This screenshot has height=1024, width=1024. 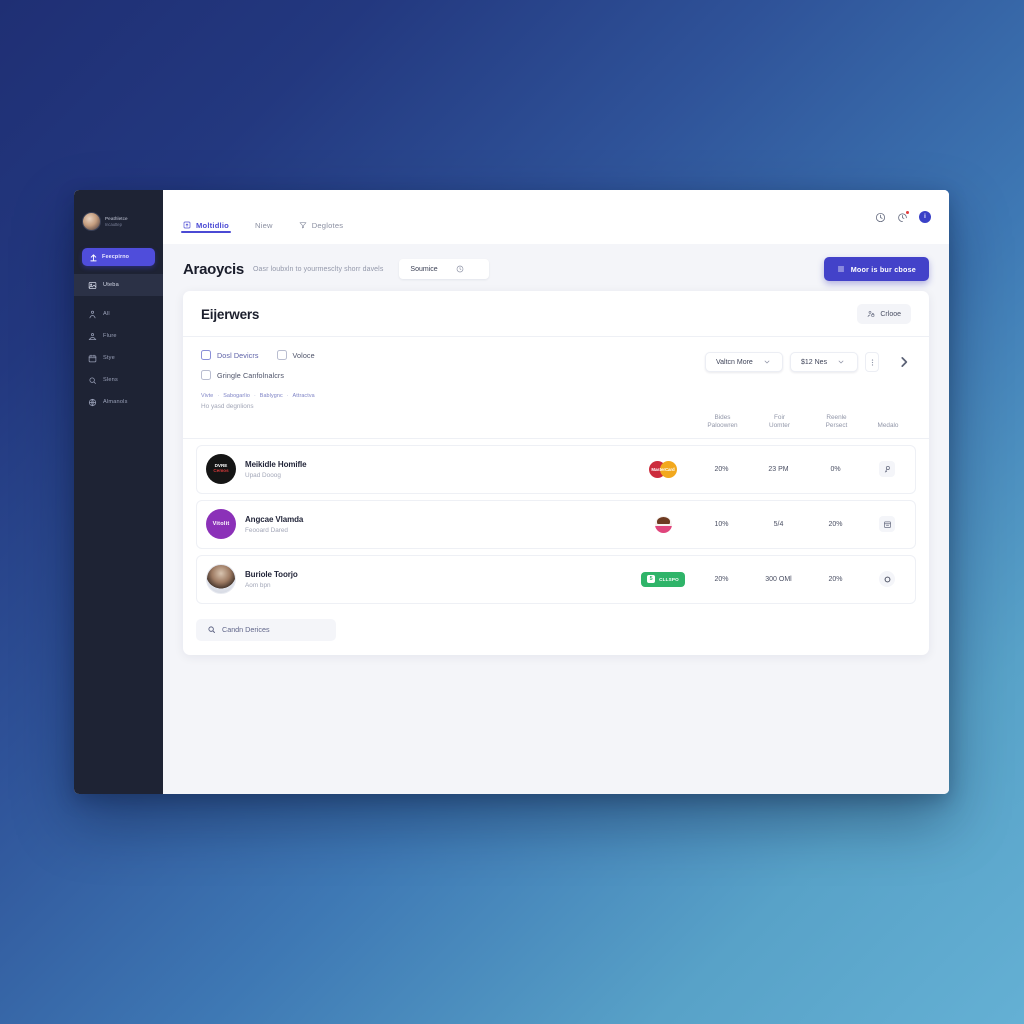 I want to click on mastercard-icon: MasterCard, so click(x=663, y=469).